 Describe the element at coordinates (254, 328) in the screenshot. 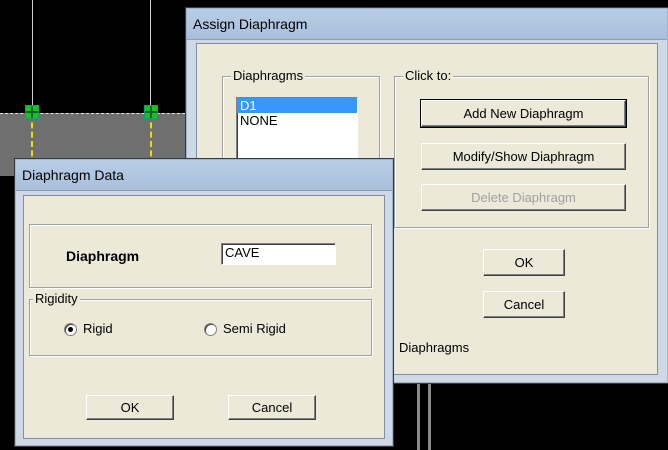

I see `semi-rigid-radio-label: Semi Rigid` at that location.